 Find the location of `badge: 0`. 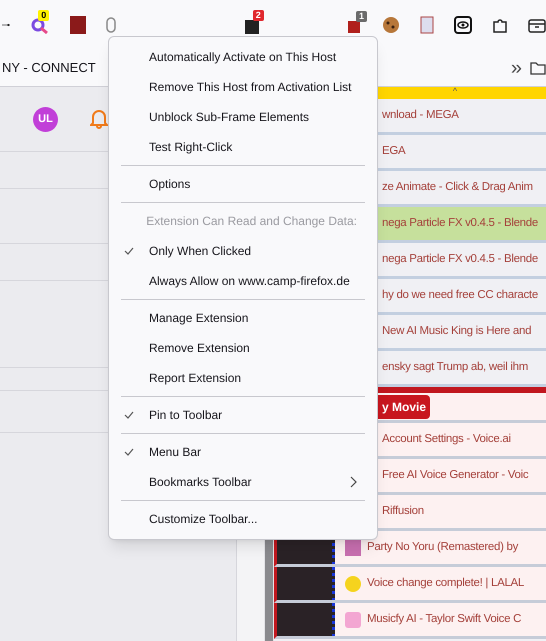

badge: 0 is located at coordinates (44, 15).